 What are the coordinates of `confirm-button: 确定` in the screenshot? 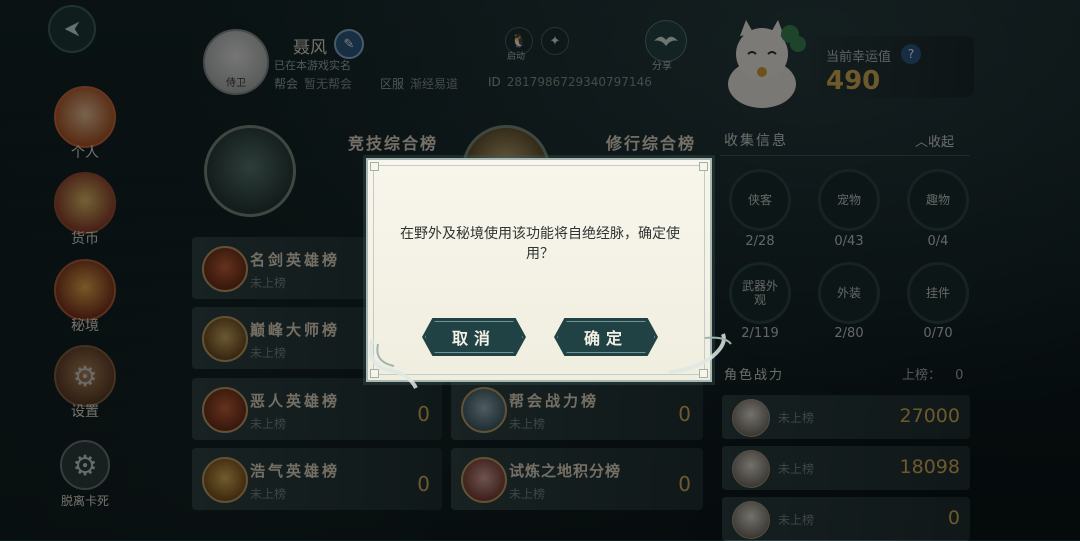 It's located at (606, 337).